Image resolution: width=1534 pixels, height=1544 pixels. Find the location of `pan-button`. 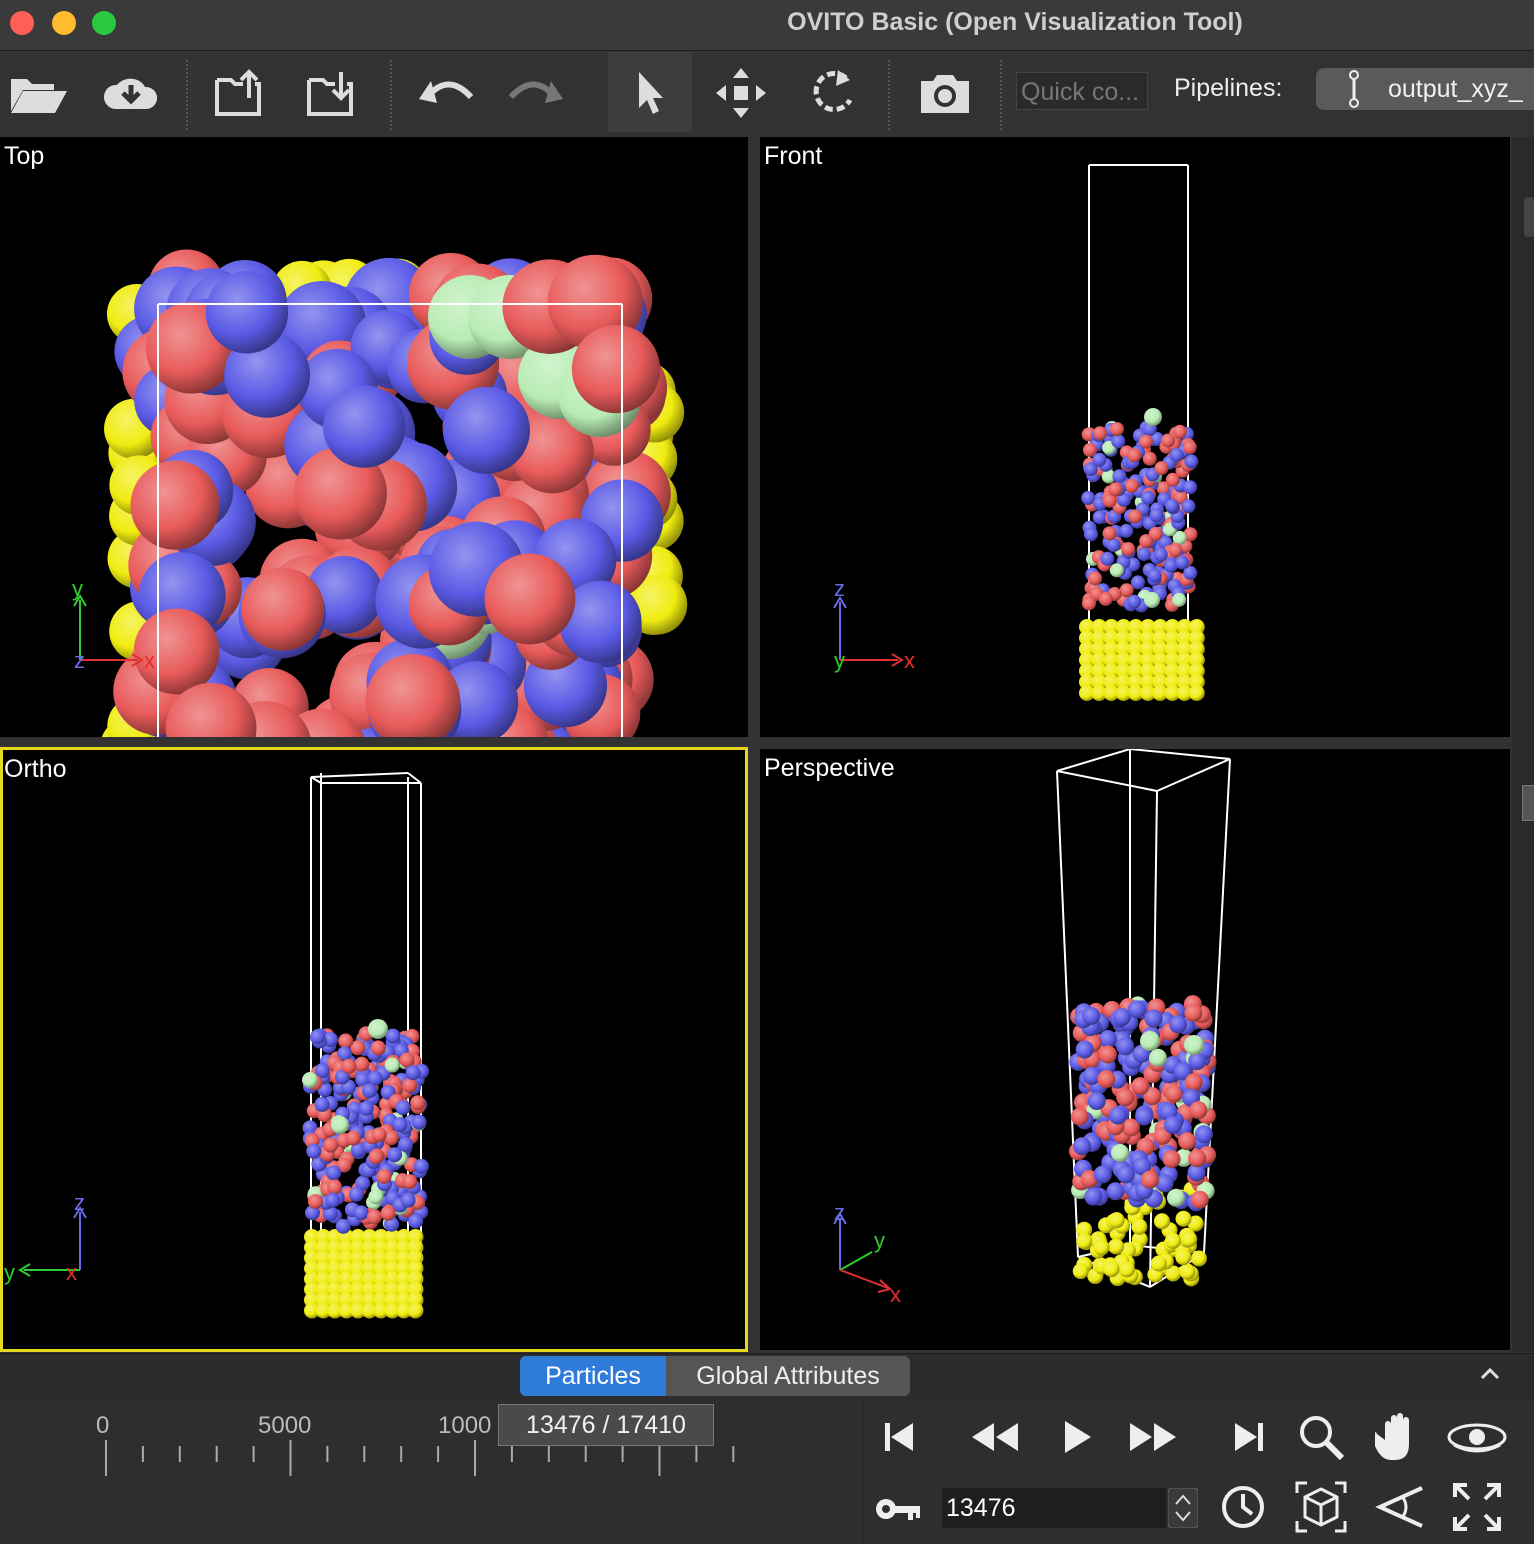

pan-button is located at coordinates (1399, 1437).